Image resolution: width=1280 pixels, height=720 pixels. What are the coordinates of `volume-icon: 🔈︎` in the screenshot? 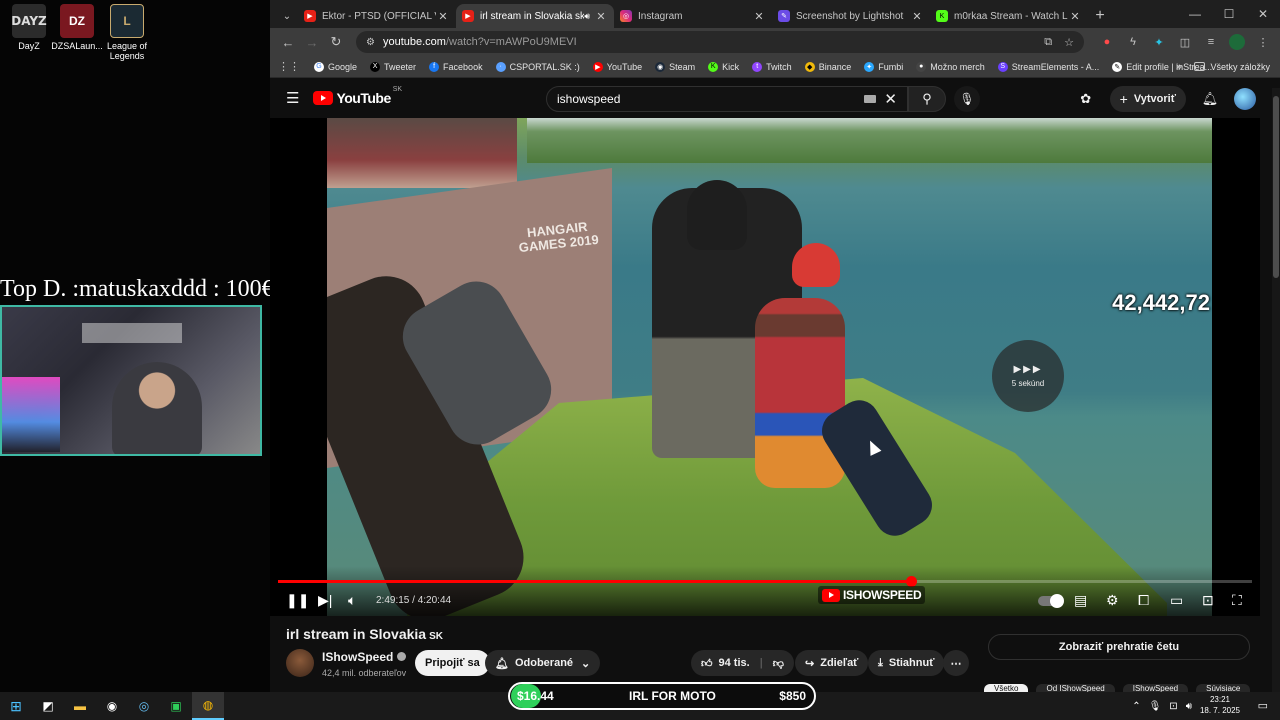 It's located at (352, 600).